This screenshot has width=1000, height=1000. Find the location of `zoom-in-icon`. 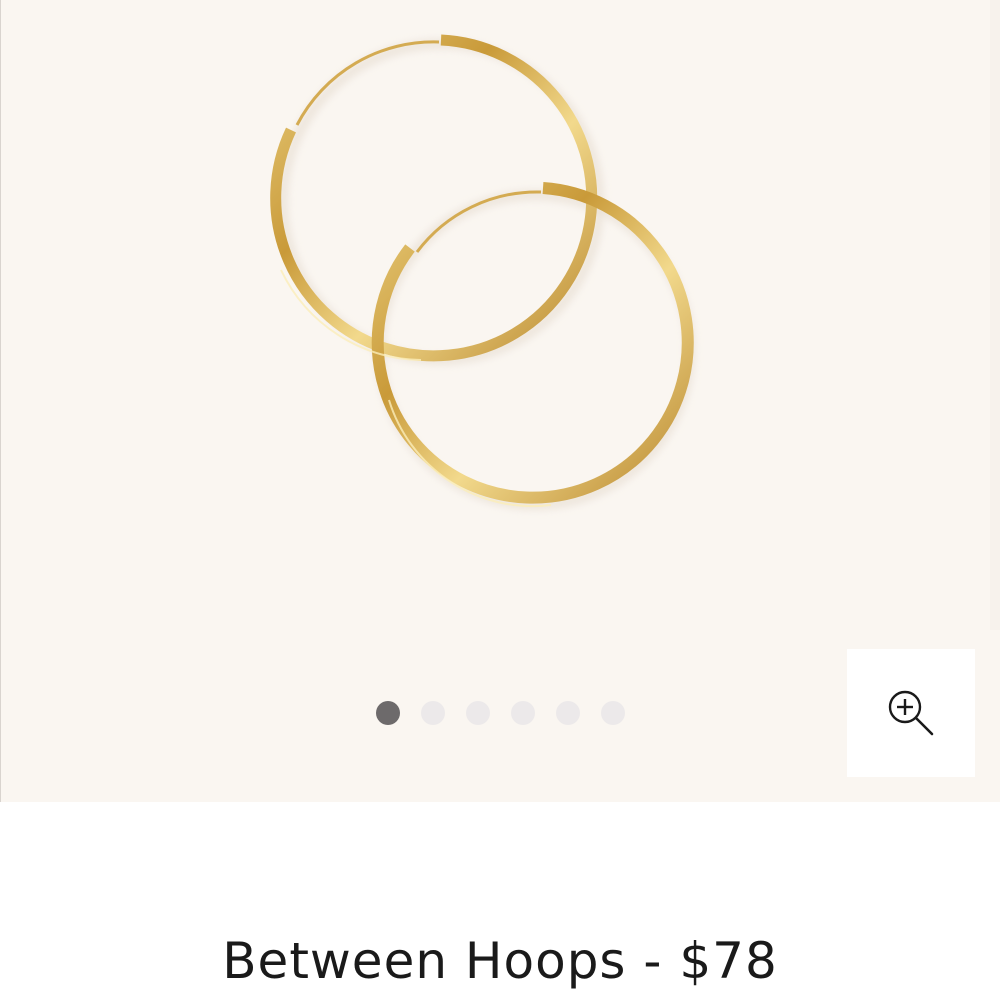

zoom-in-icon is located at coordinates (911, 713).